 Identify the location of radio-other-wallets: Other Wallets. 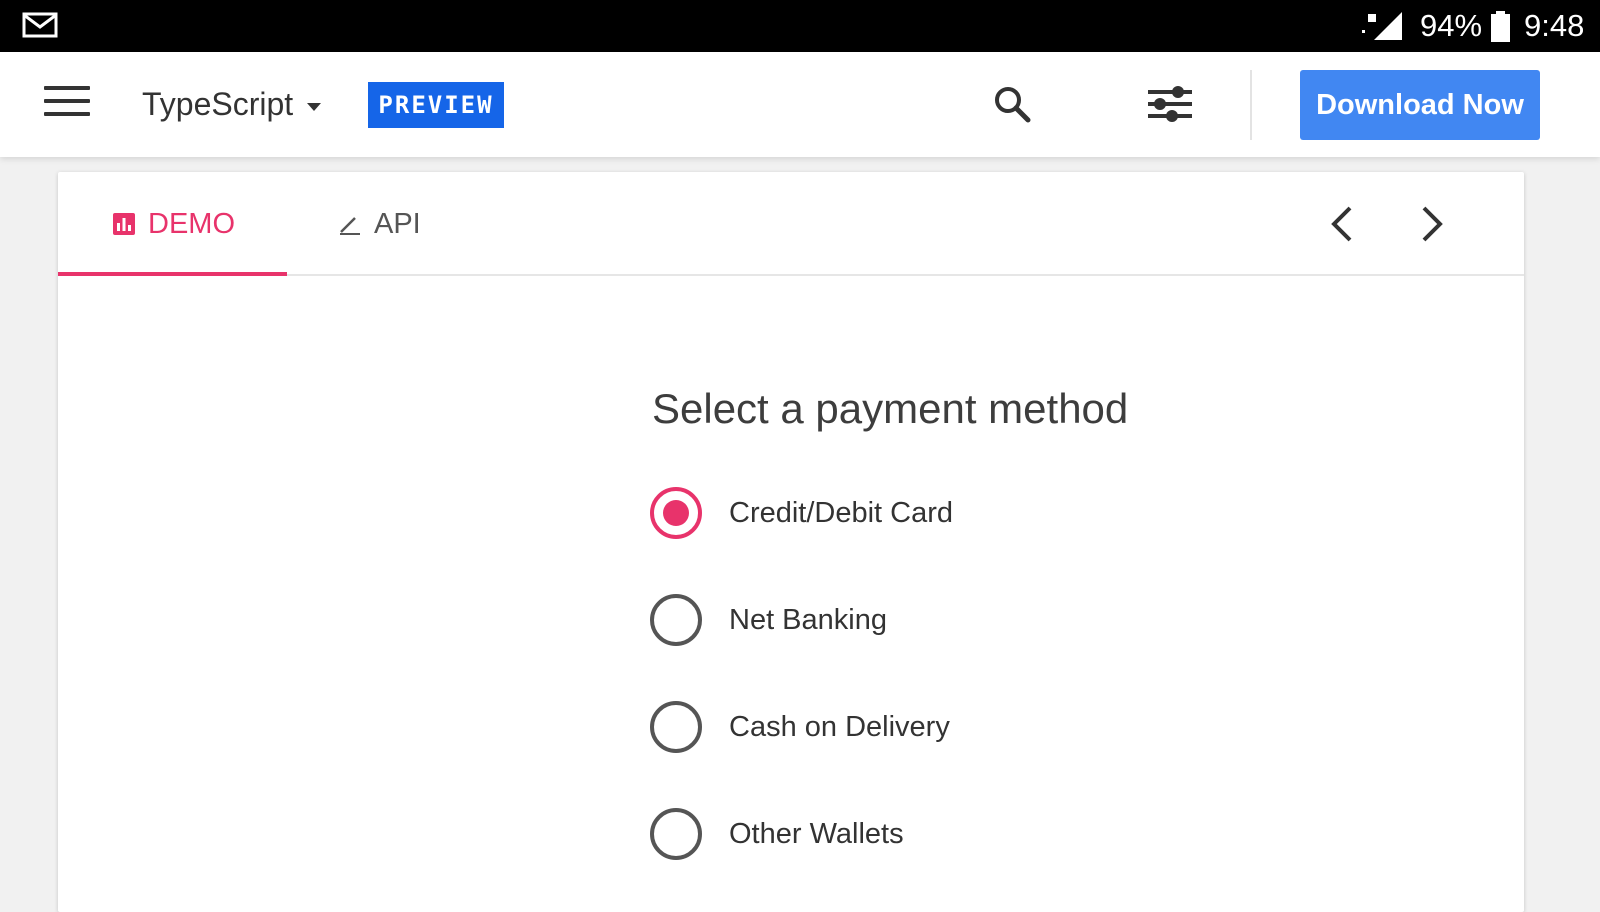
(777, 834).